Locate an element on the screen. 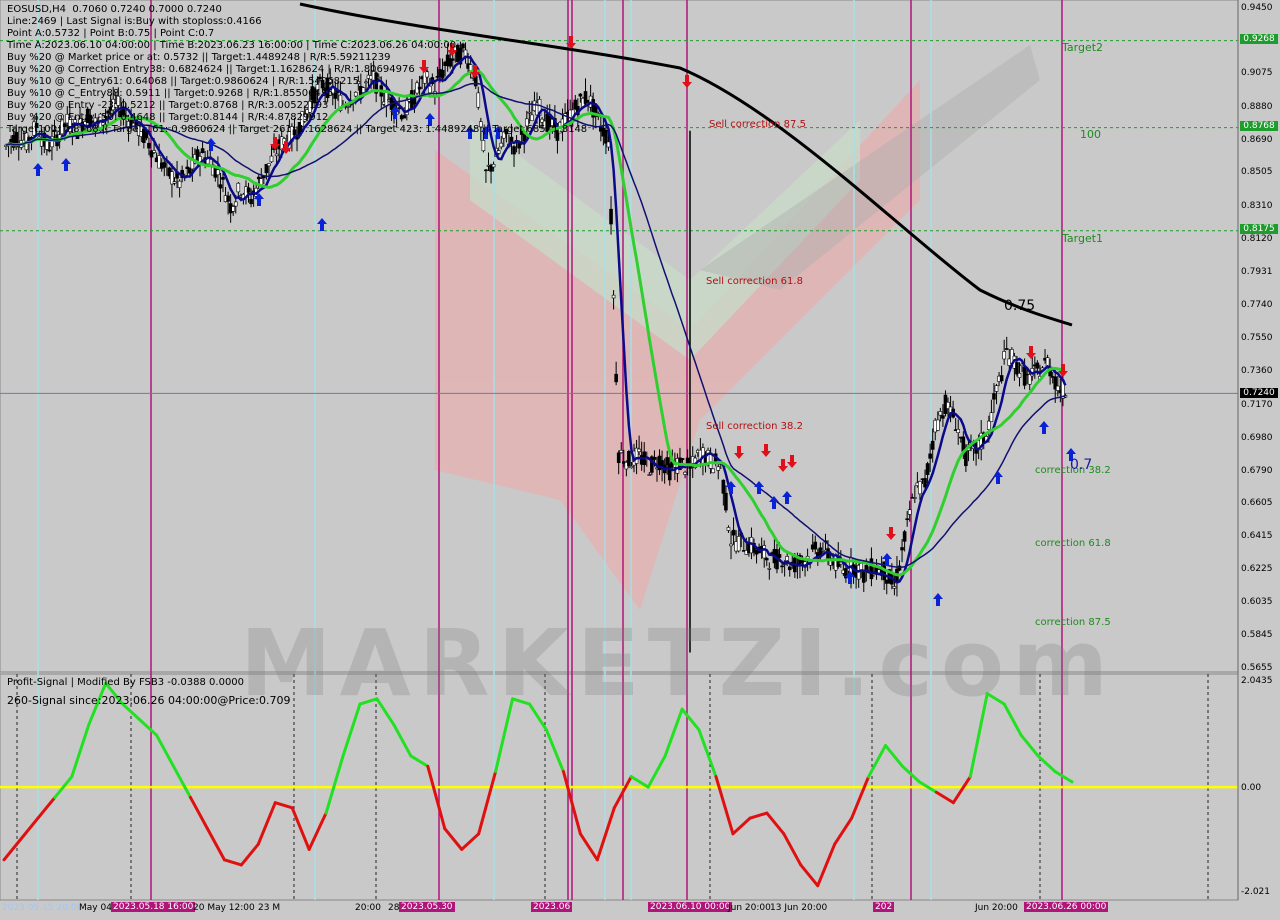  date-tag: 2023.05.30 is located at coordinates (427, 907).